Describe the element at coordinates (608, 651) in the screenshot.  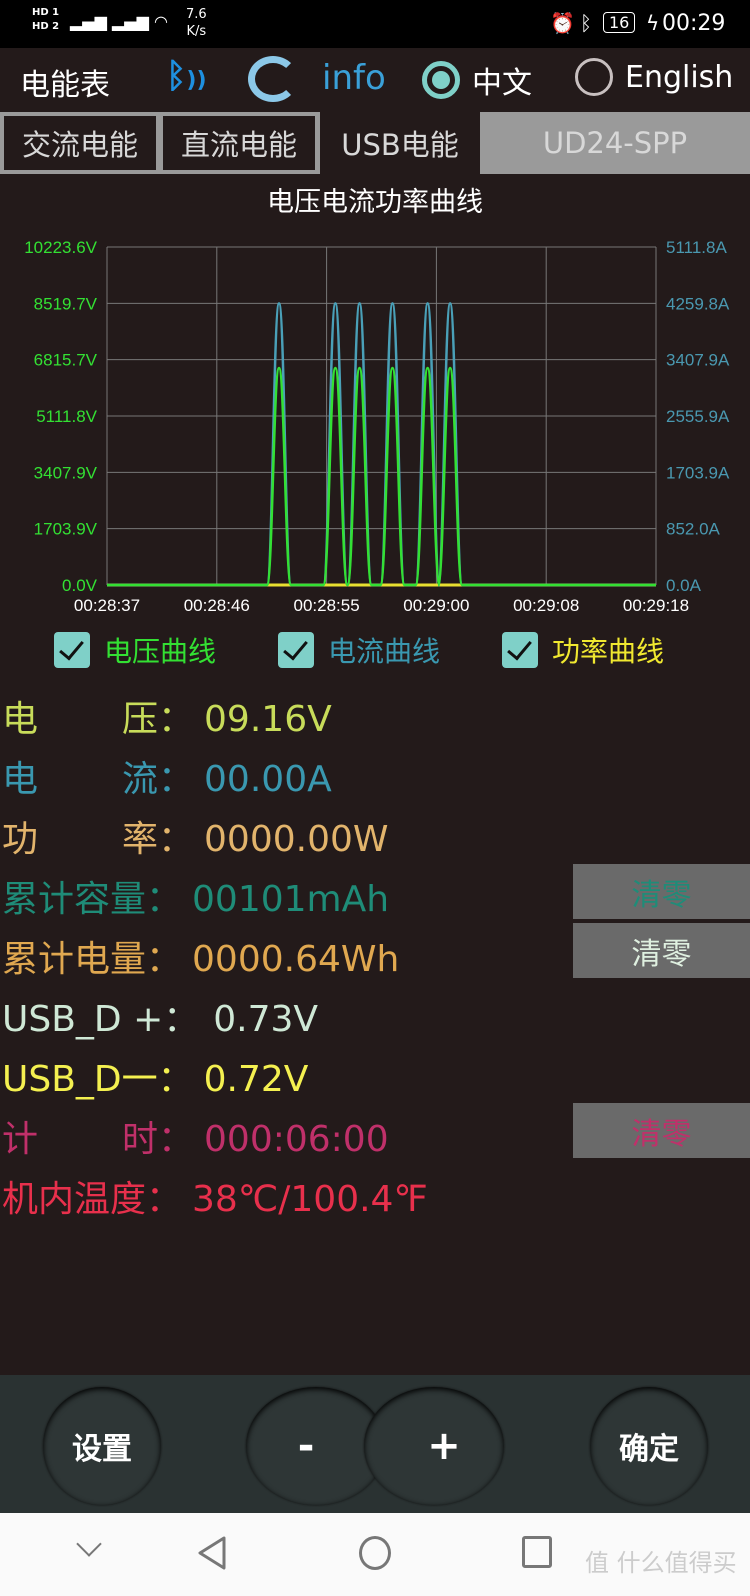
I see `legend-power-label: 功率曲线` at that location.